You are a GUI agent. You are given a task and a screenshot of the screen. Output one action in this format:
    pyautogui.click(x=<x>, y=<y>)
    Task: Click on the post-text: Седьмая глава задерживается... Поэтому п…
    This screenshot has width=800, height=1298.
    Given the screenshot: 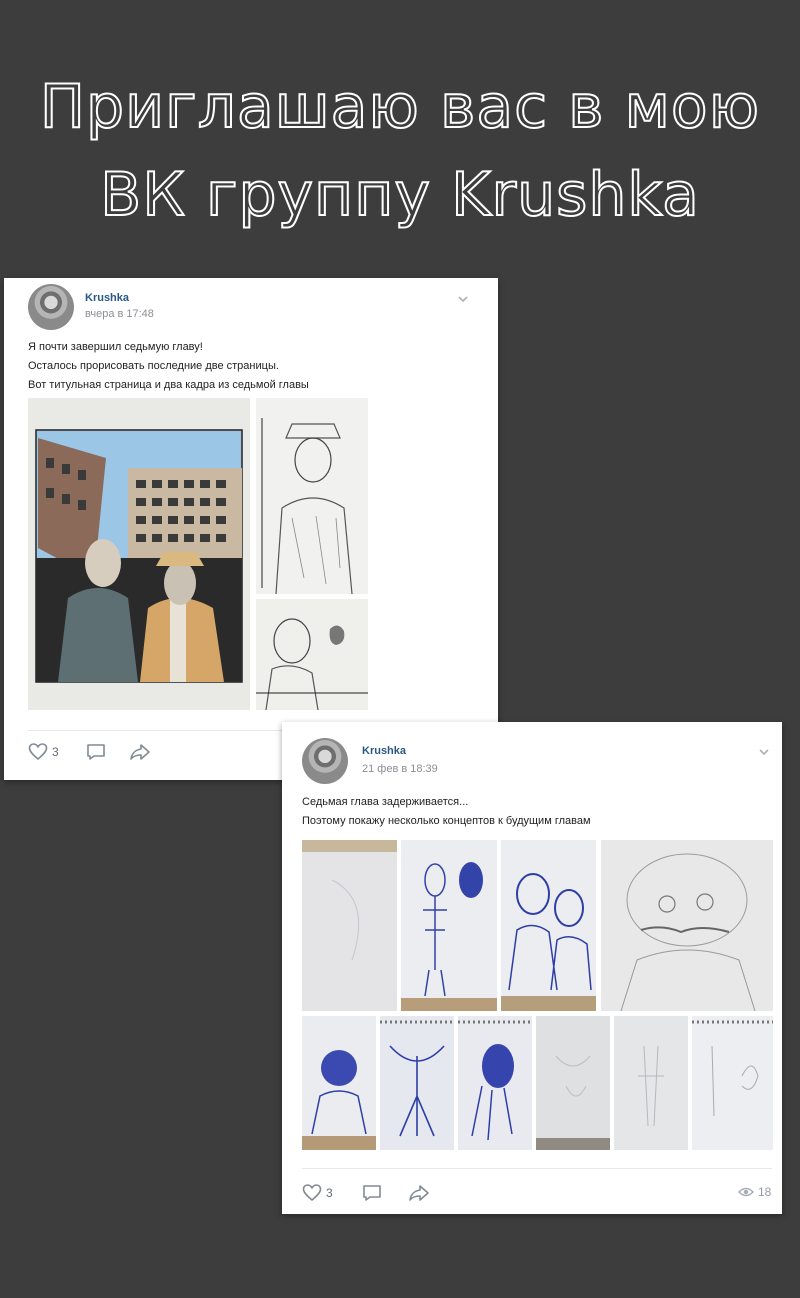 What is the action you would take?
    pyautogui.click(x=446, y=812)
    